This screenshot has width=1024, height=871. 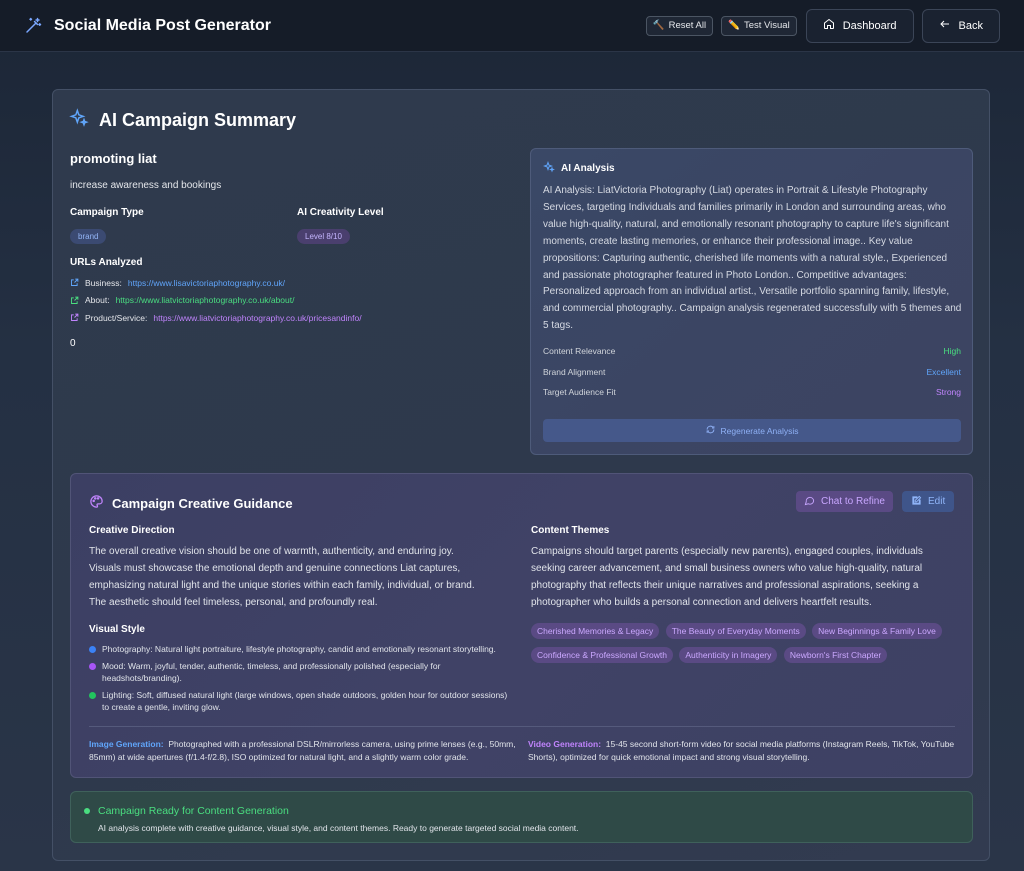 I want to click on regenerate-analysis-button: Regenerate Analysis, so click(x=752, y=430).